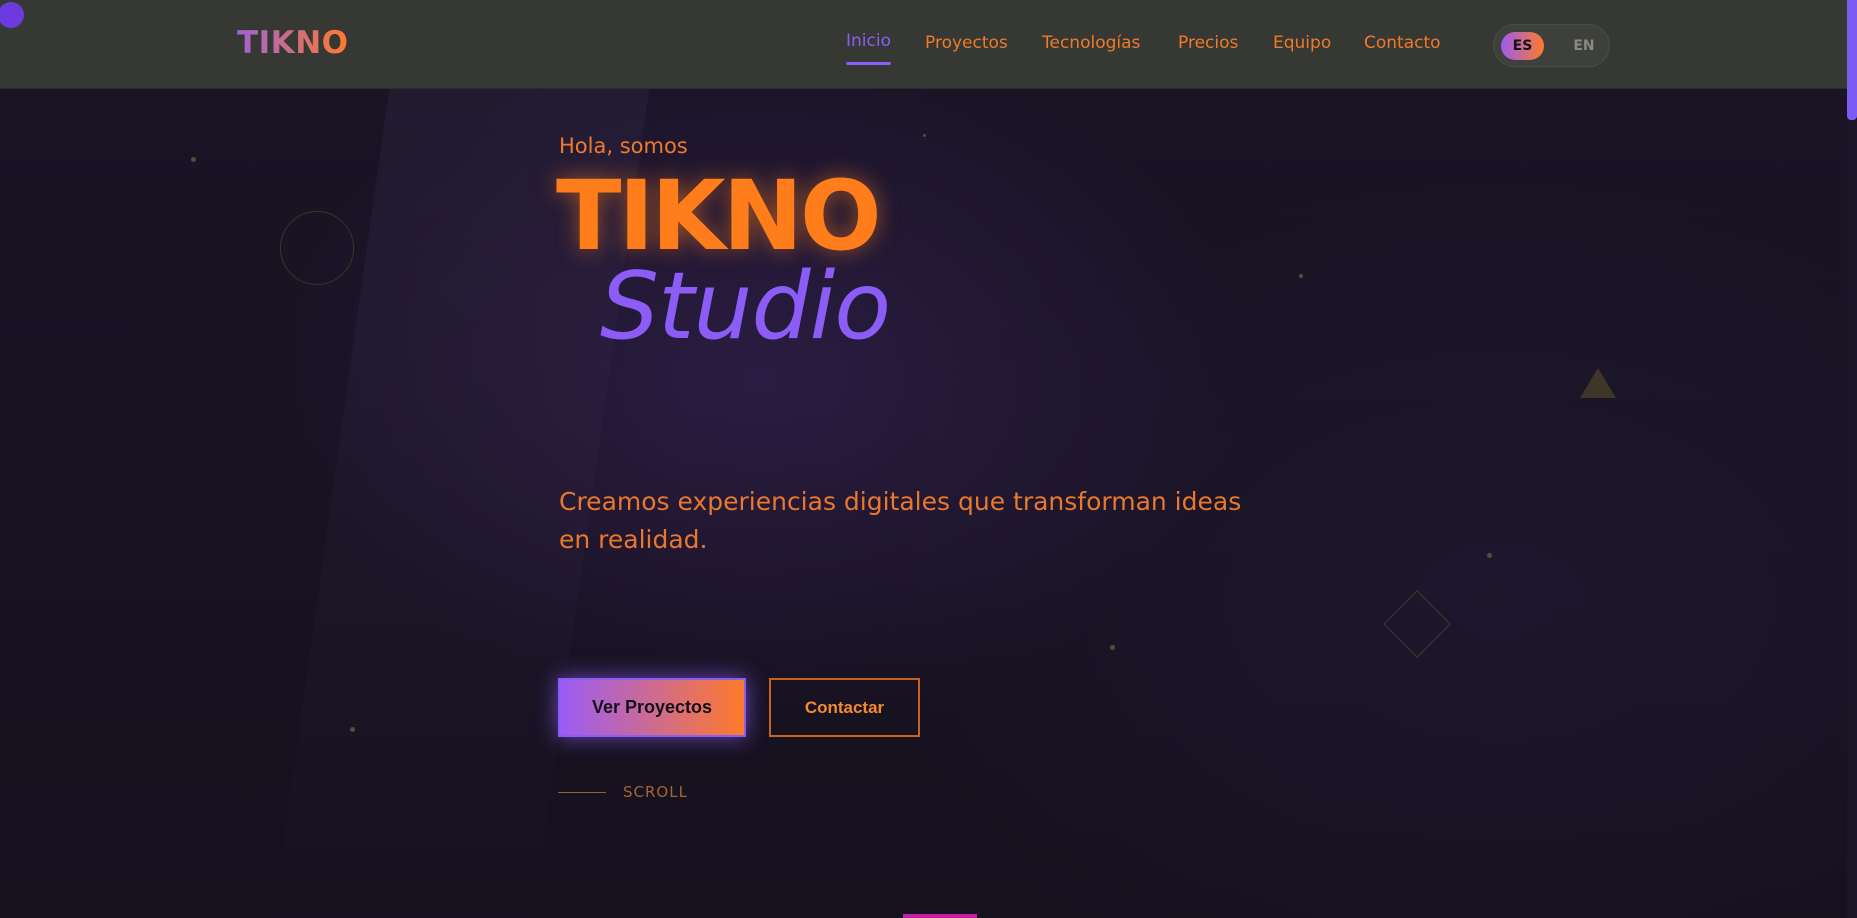  What do you see at coordinates (1091, 43) in the screenshot?
I see `nav-item-tecnologias: Tecnologías` at bounding box center [1091, 43].